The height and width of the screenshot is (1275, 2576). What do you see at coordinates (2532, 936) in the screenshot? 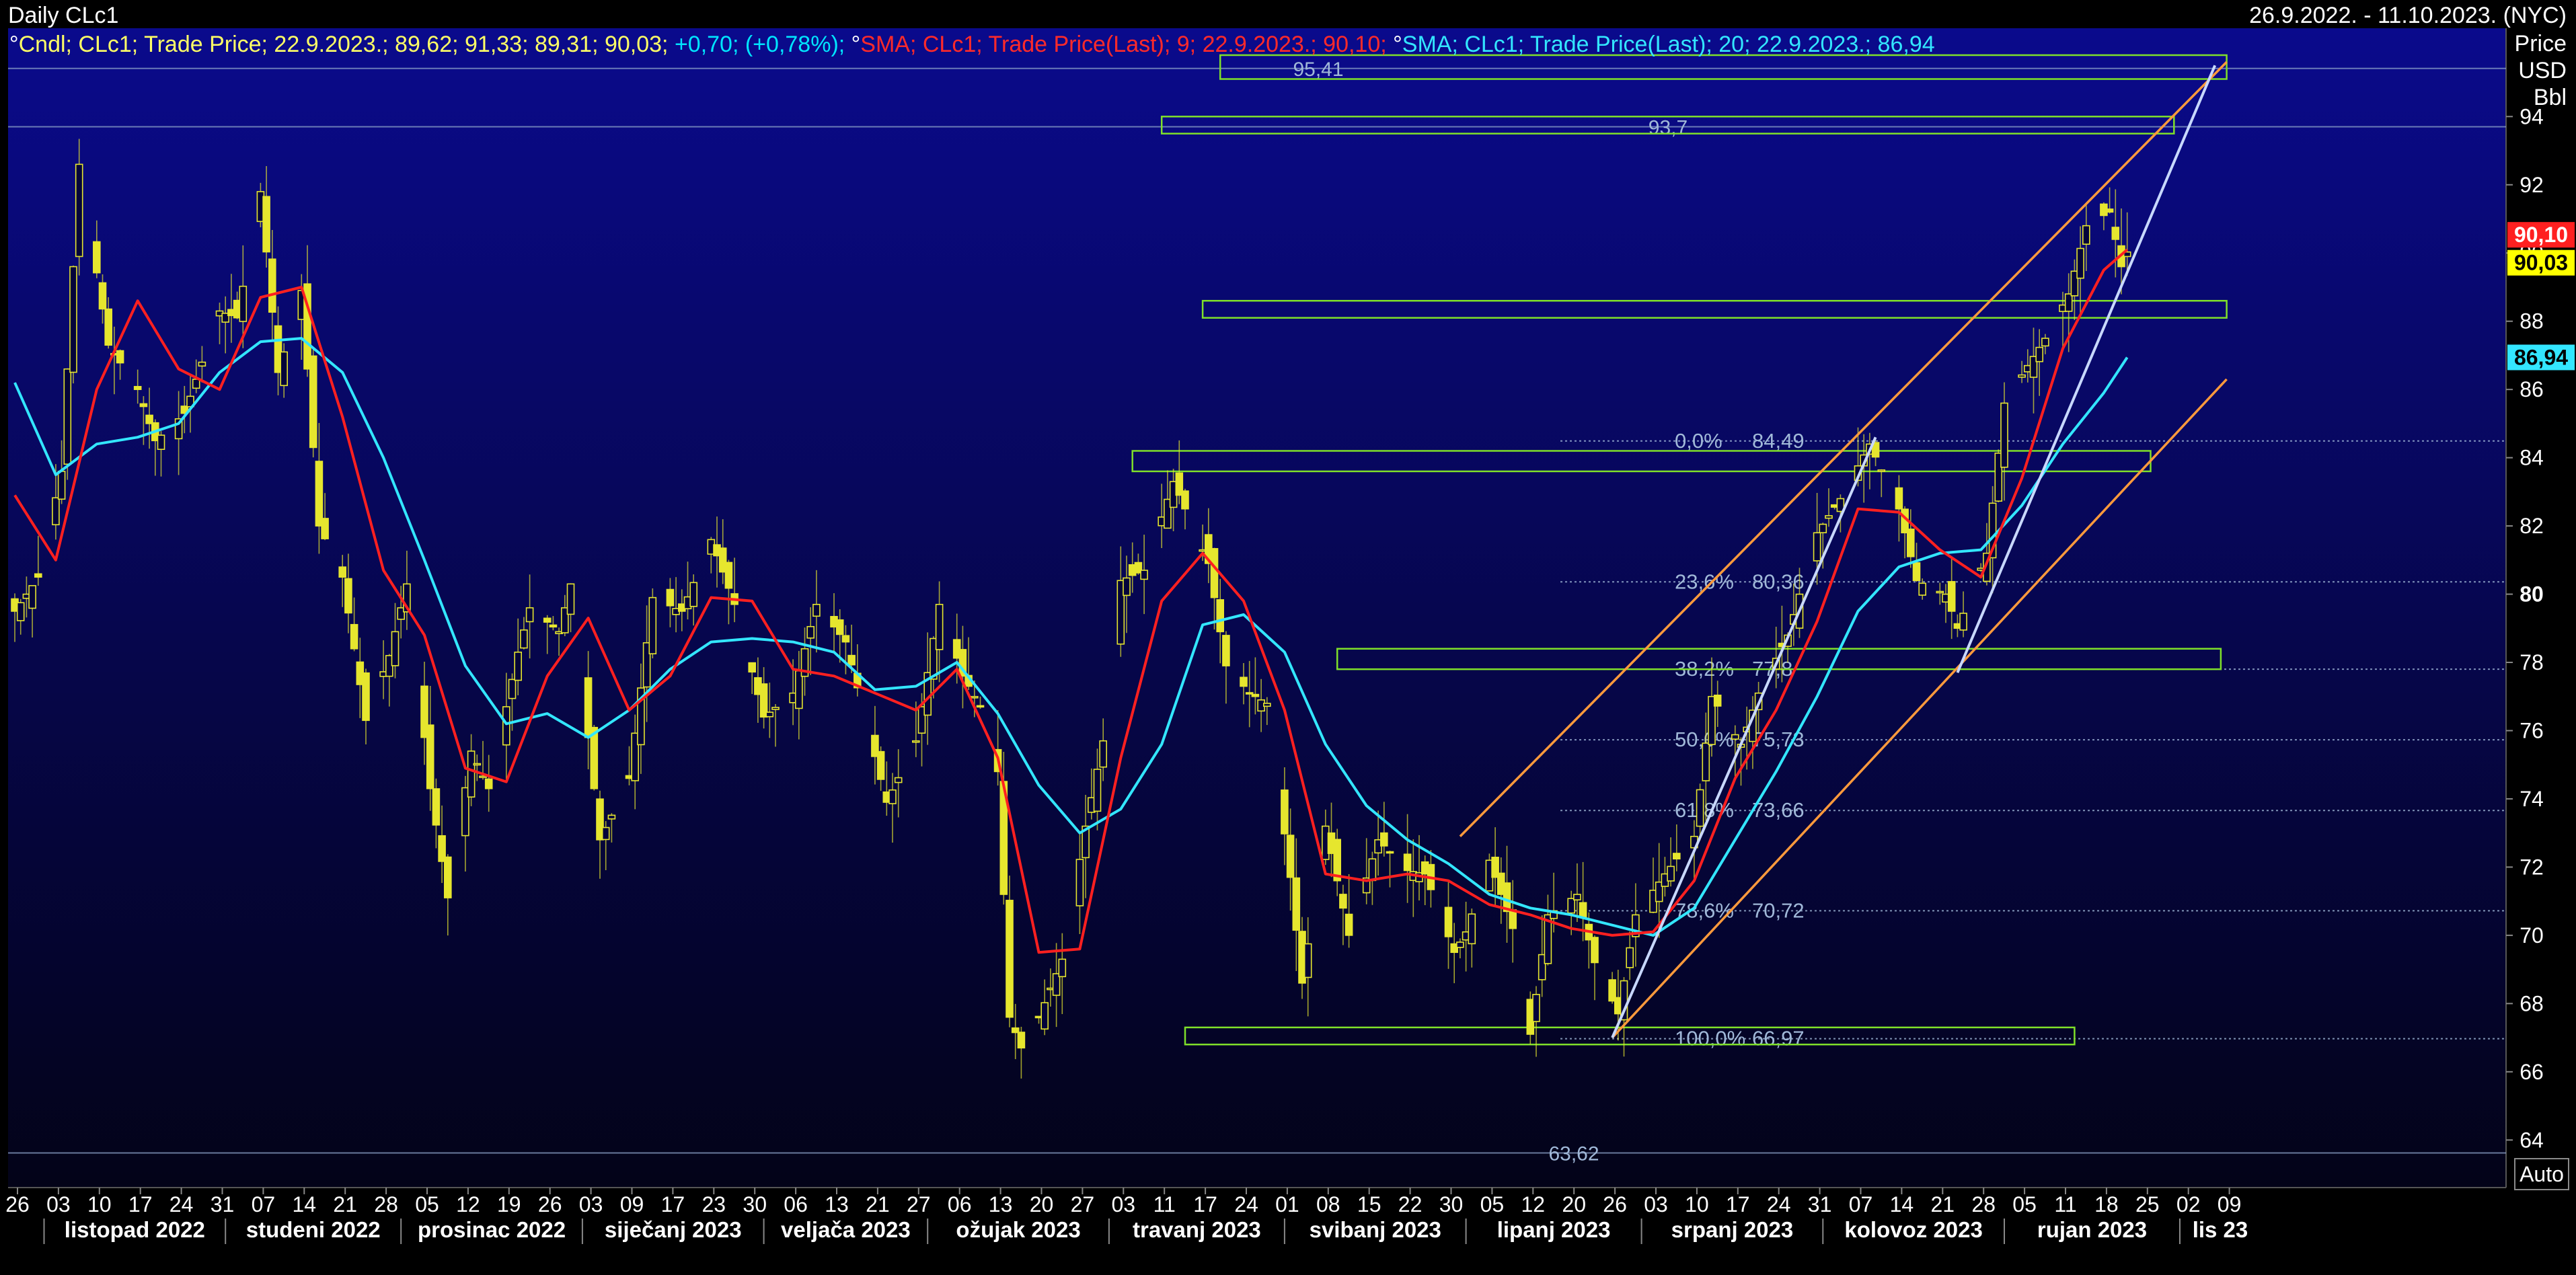
I see `y-tick-label: 70` at bounding box center [2532, 936].